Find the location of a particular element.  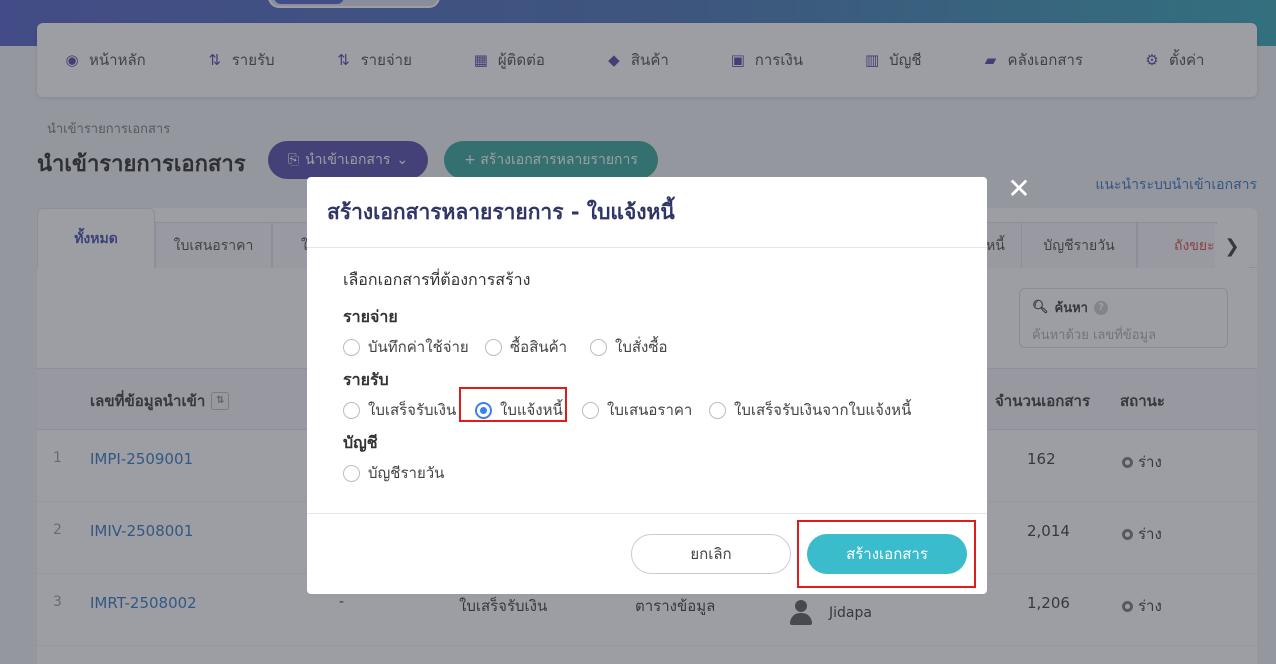

radio-purchase: ซื้อสินค้า is located at coordinates (526, 347).